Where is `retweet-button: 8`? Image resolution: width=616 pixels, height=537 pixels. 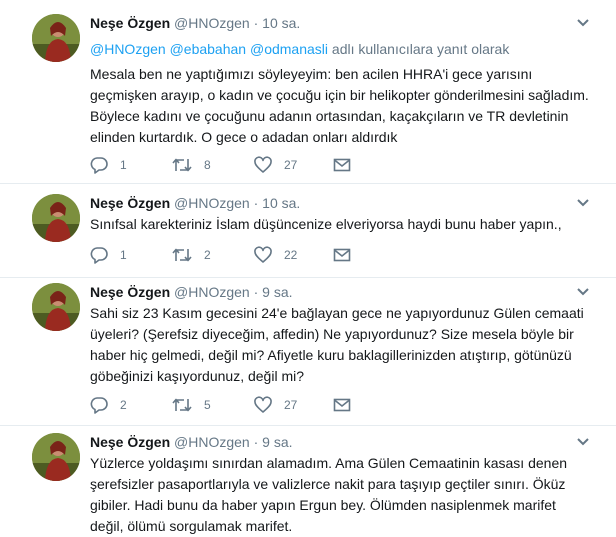 retweet-button: 8 is located at coordinates (191, 165).